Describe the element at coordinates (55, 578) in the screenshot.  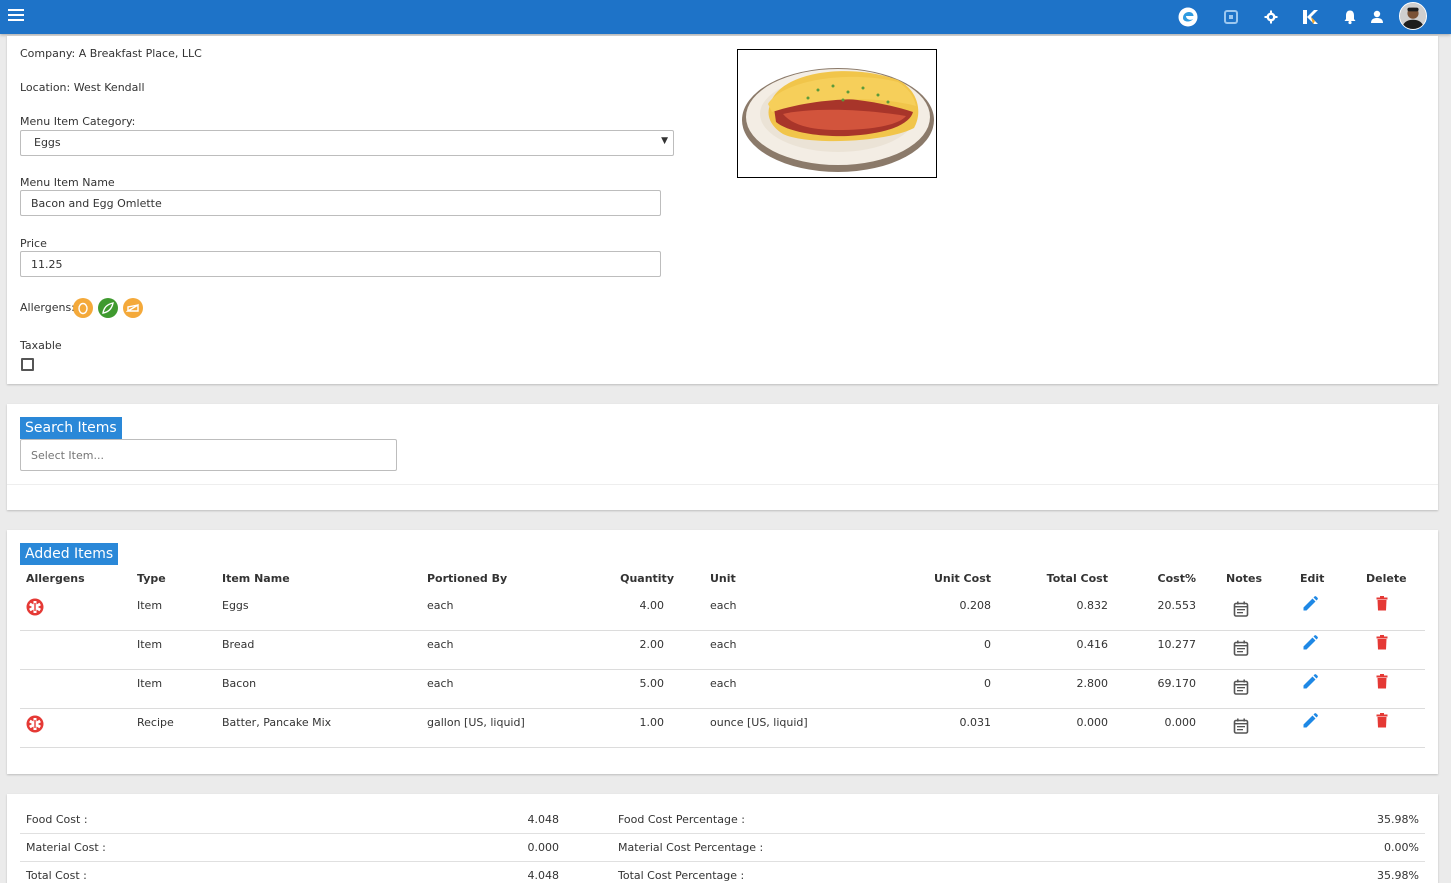
I see `column-header-allergens: Allergens` at that location.